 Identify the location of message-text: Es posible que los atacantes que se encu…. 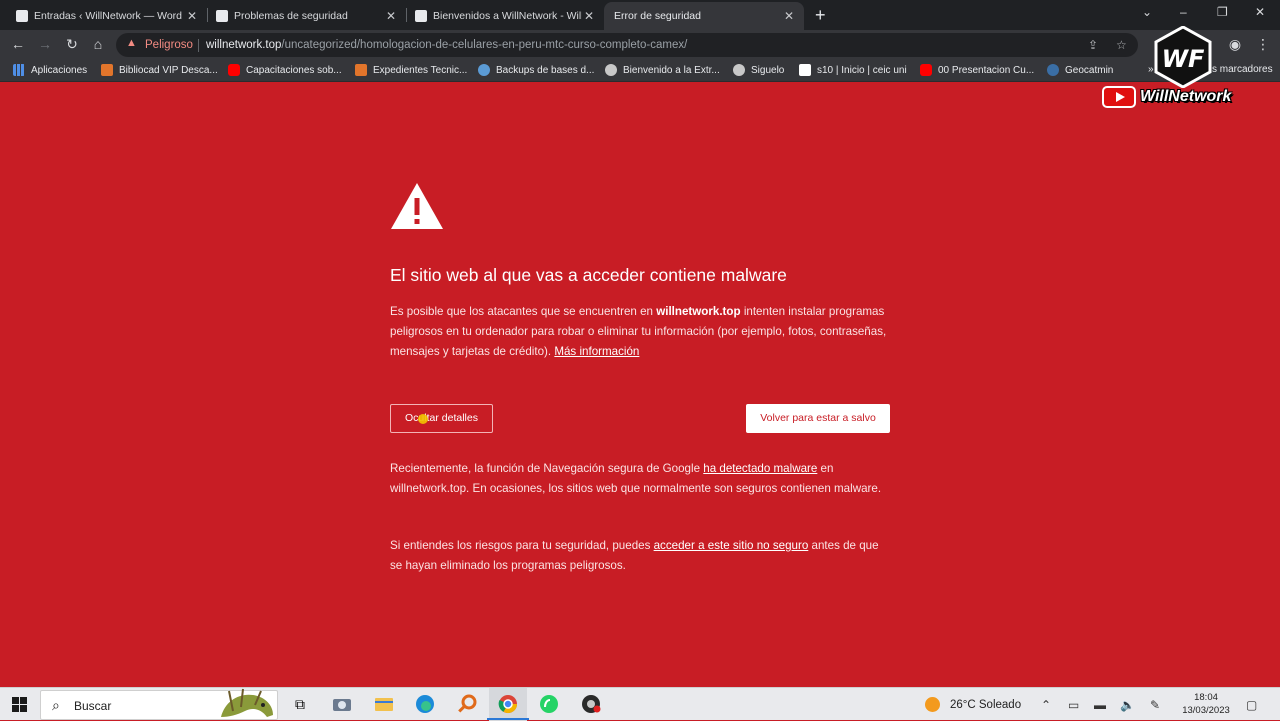
(523, 311).